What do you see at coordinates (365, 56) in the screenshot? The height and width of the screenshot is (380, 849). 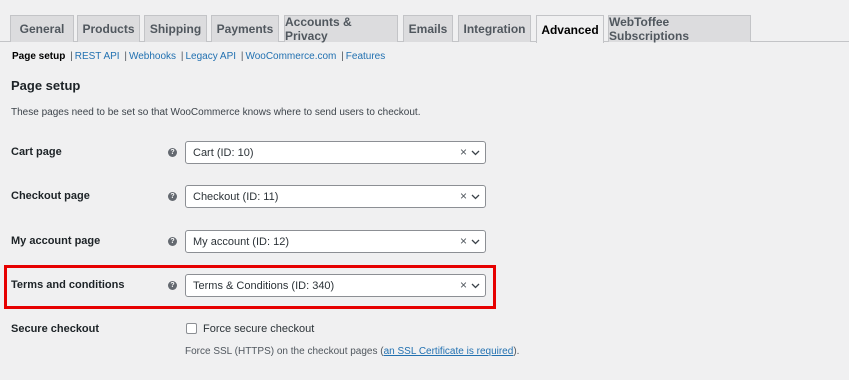 I see `subnav-features-link: Features` at bounding box center [365, 56].